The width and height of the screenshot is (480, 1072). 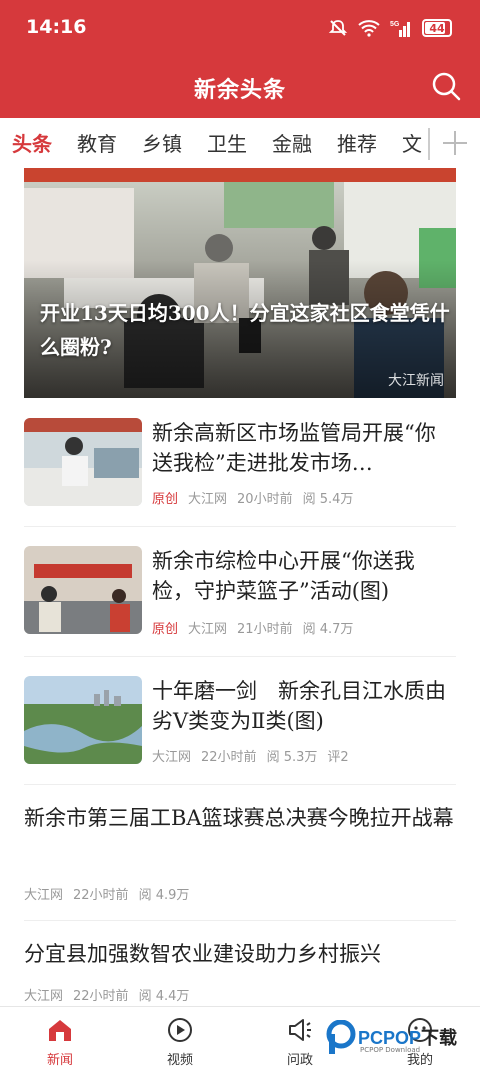 I want to click on network-label: 5G, so click(x=395, y=24).